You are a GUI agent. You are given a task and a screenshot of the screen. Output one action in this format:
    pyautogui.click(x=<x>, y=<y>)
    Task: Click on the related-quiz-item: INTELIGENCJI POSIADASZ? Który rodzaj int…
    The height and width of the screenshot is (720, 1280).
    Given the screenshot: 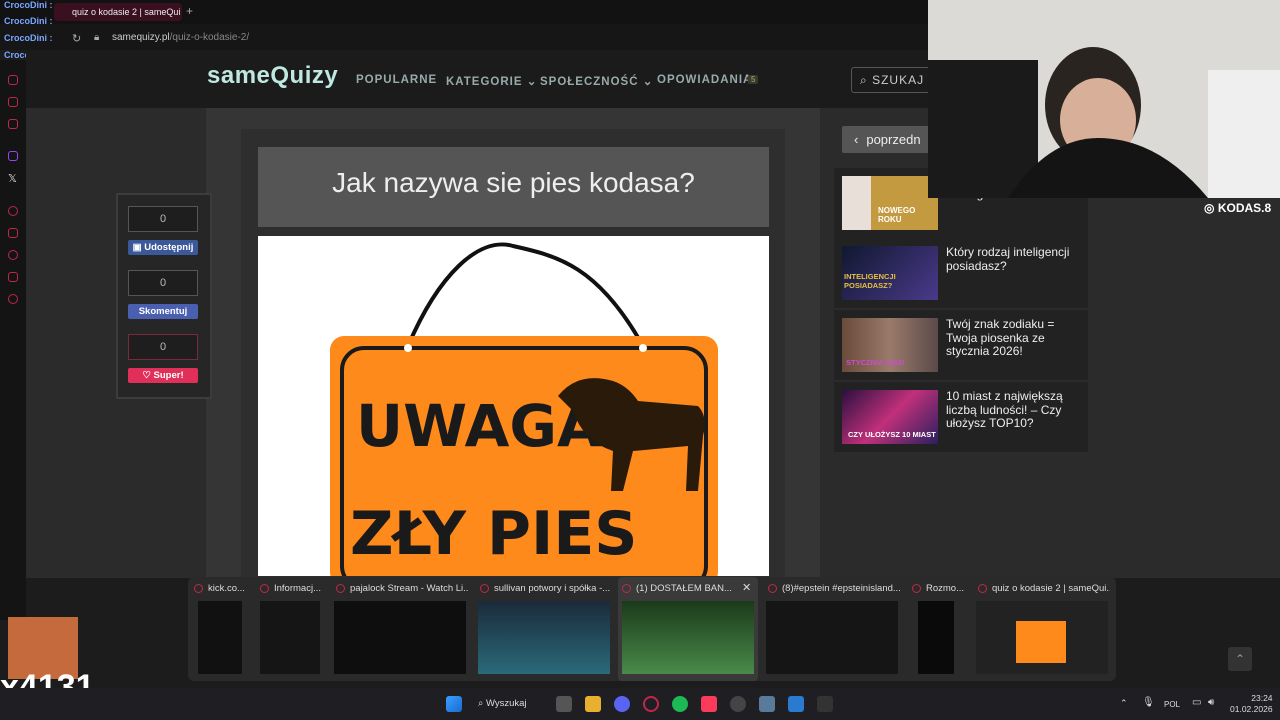 What is the action you would take?
    pyautogui.click(x=961, y=273)
    